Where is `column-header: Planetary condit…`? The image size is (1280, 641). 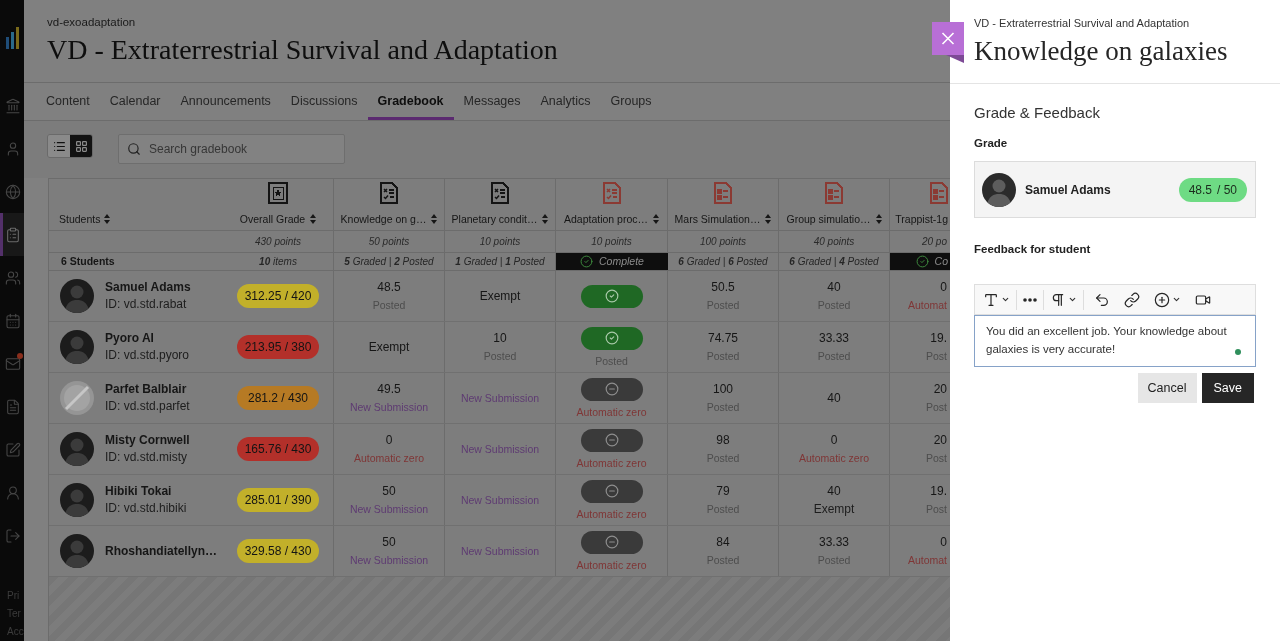
column-header: Planetary condit… is located at coordinates (500, 219).